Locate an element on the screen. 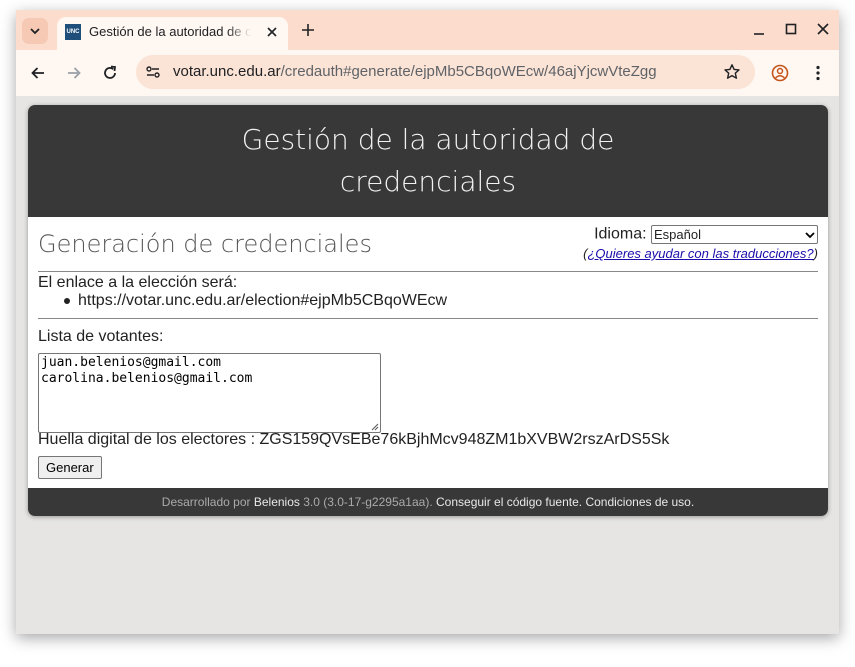 The width and height of the screenshot is (855, 667). site-settings-icon is located at coordinates (153, 72).